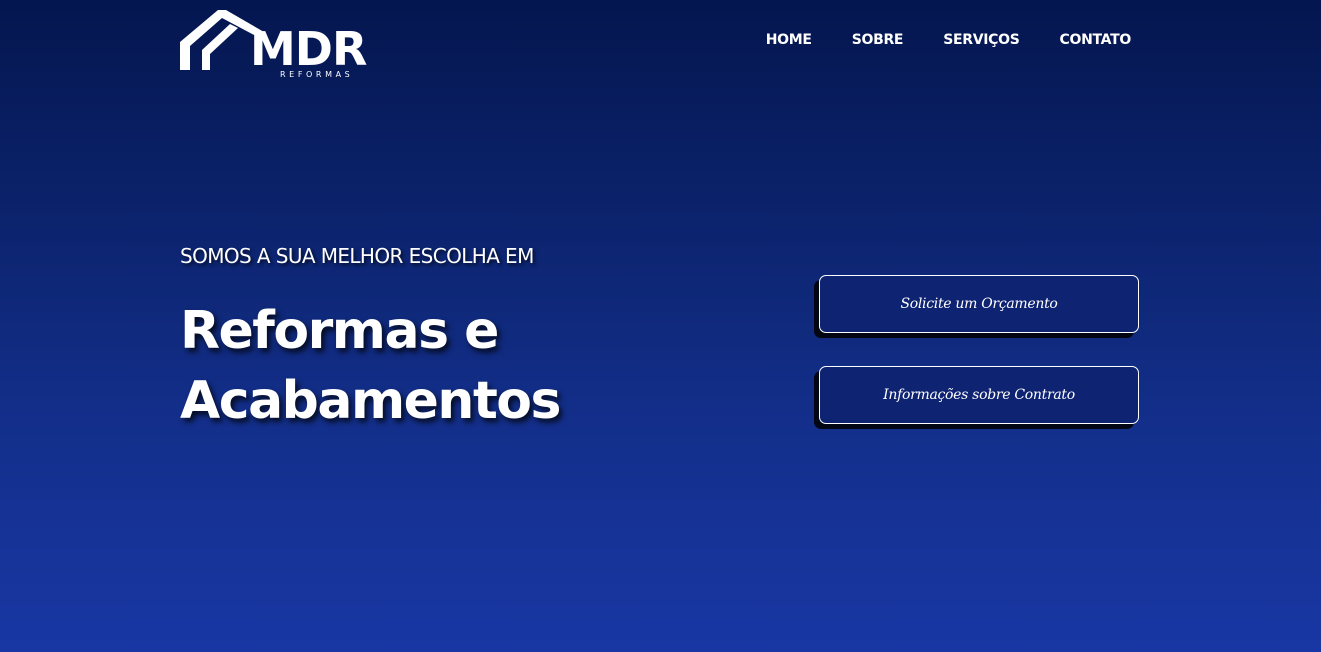  What do you see at coordinates (339, 331) in the screenshot?
I see `hero-headline-line1: Reformas e` at bounding box center [339, 331].